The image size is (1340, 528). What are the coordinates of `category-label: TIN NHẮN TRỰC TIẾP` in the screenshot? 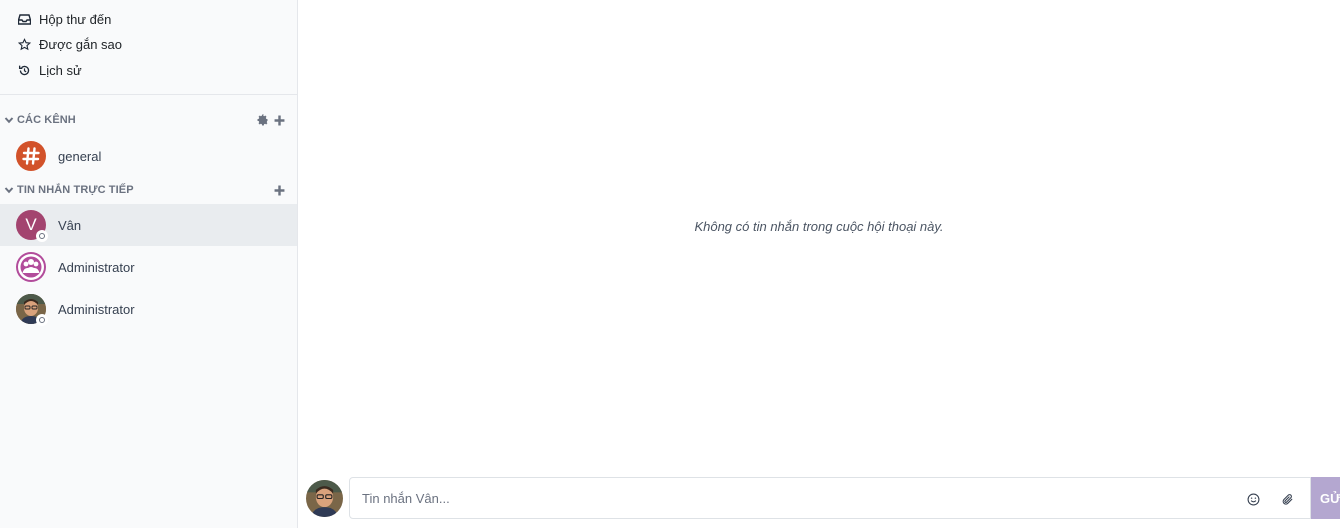 It's located at (75, 190).